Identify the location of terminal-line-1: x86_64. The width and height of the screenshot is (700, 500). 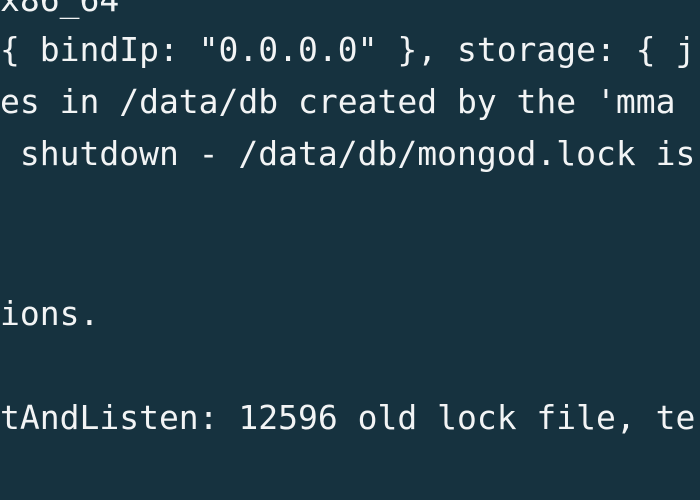
(59, 13).